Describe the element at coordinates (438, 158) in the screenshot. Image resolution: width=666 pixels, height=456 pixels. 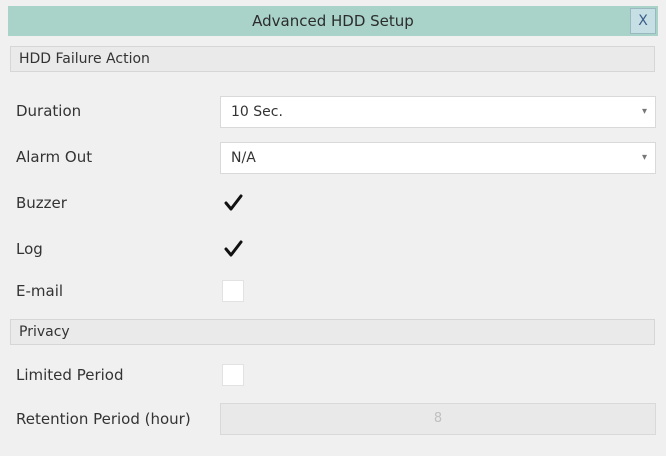
I see `alarm-out-select: N/A ▾` at that location.